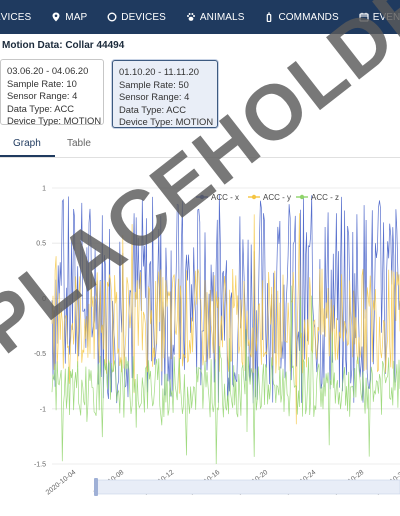  What do you see at coordinates (41, 244) in the screenshot?
I see `y-tick-label: 0.5` at bounding box center [41, 244].